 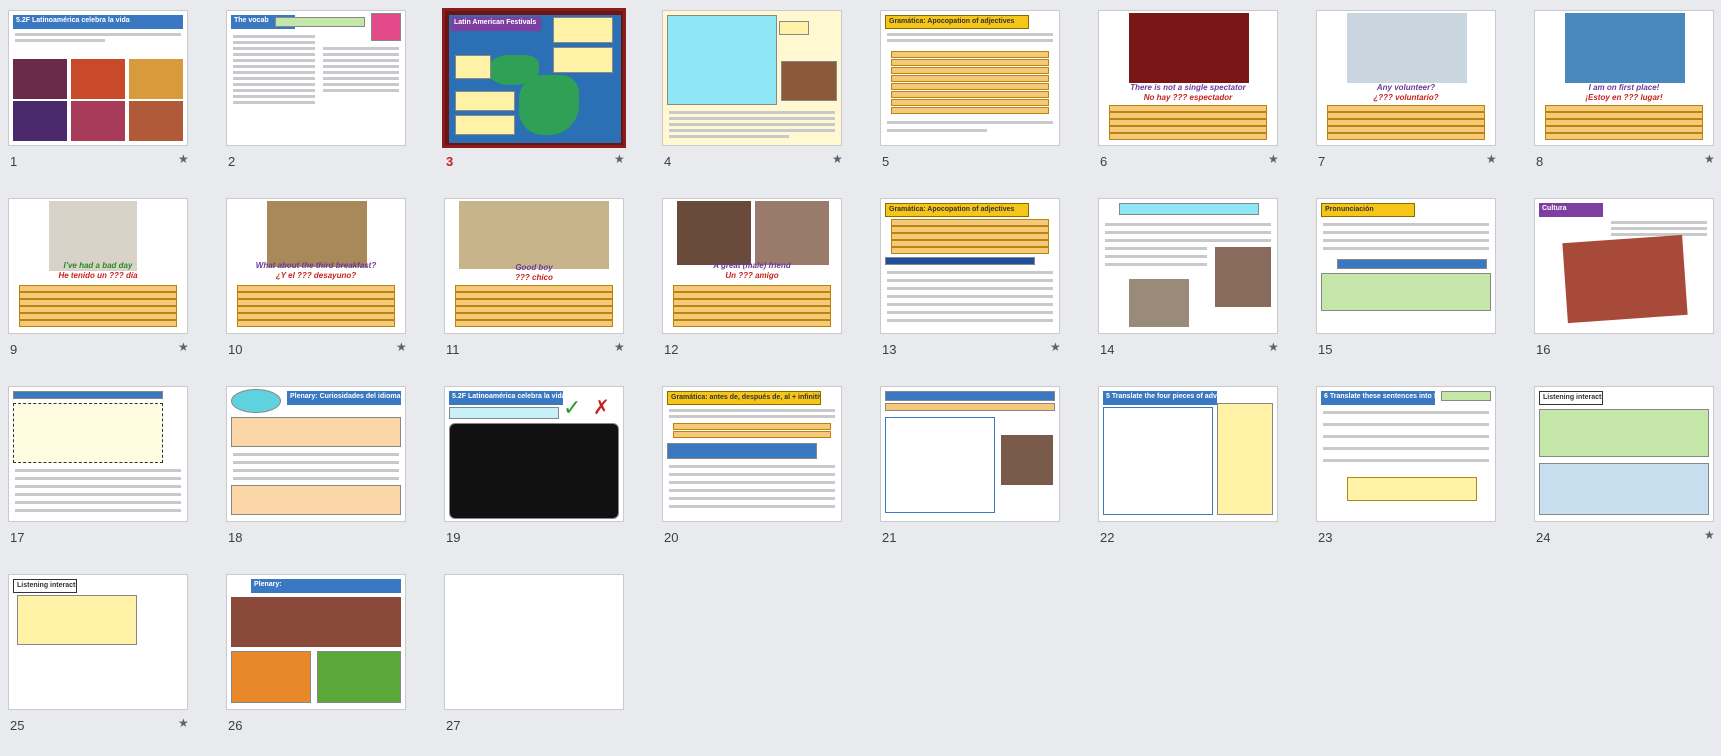 What do you see at coordinates (235, 725) in the screenshot?
I see `slide-number: 26` at bounding box center [235, 725].